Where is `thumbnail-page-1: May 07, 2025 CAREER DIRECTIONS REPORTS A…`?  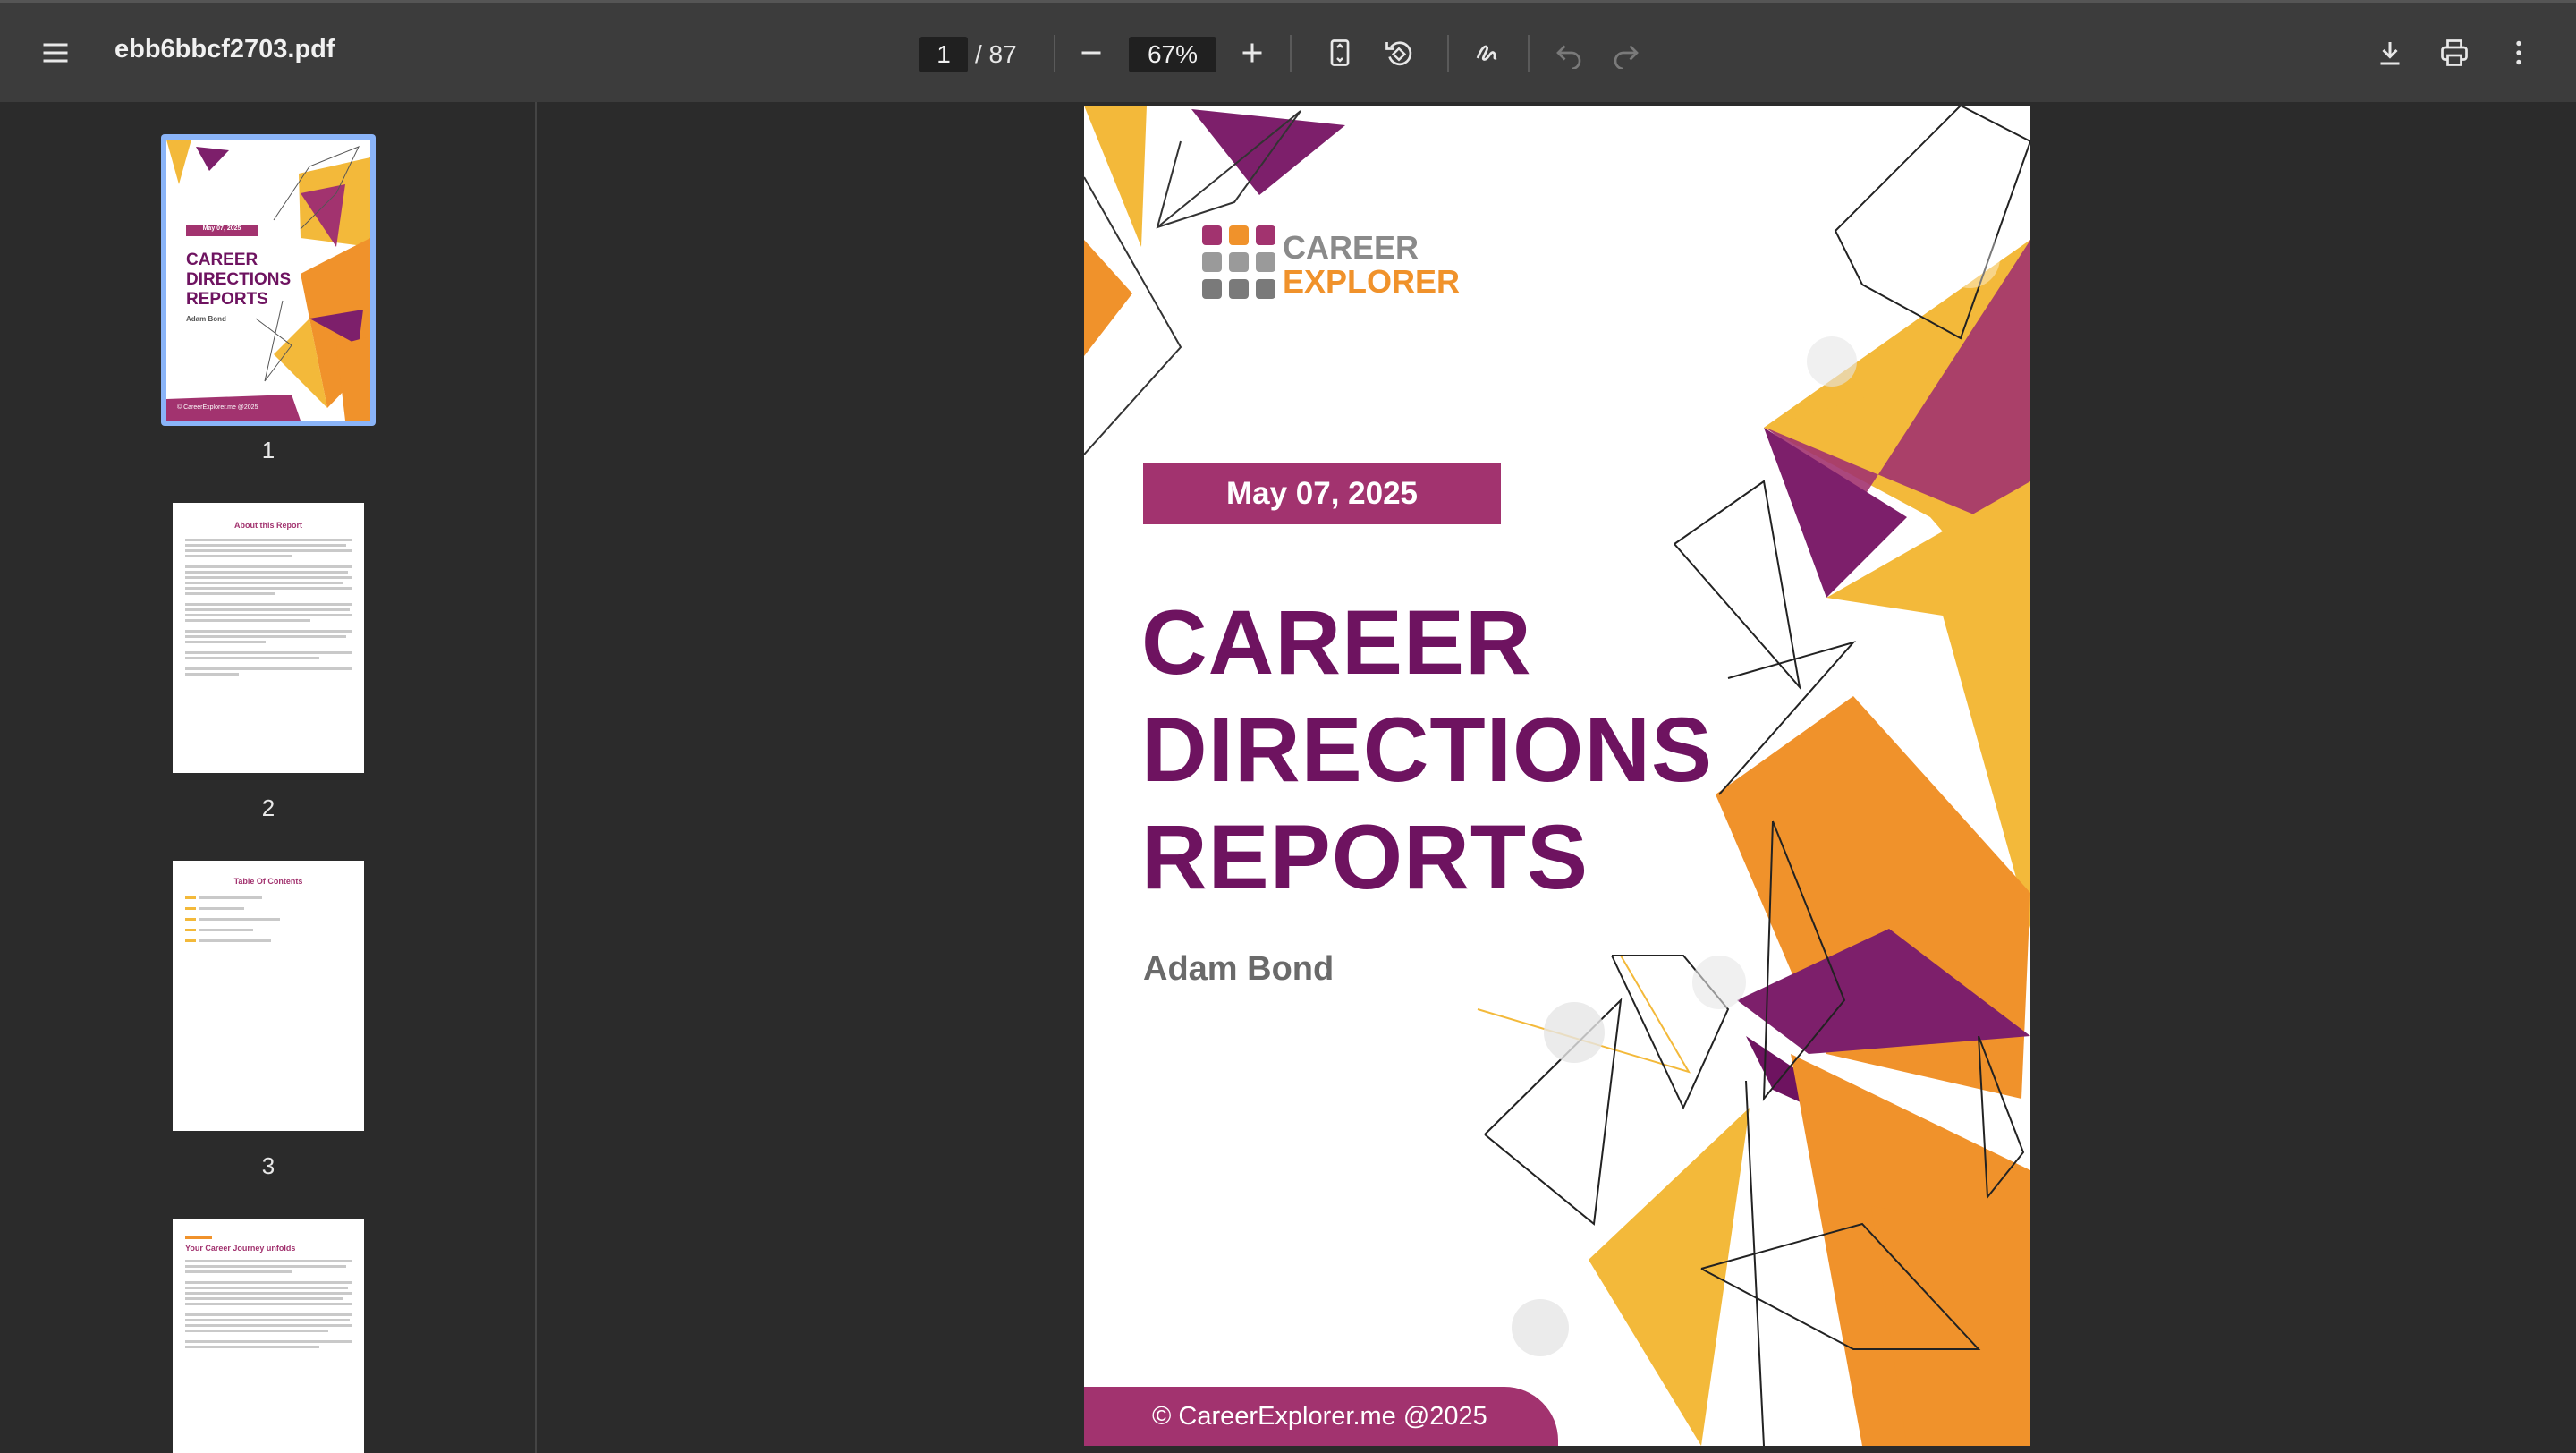 thumbnail-page-1: May 07, 2025 CAREER DIRECTIONS REPORTS A… is located at coordinates (268, 280).